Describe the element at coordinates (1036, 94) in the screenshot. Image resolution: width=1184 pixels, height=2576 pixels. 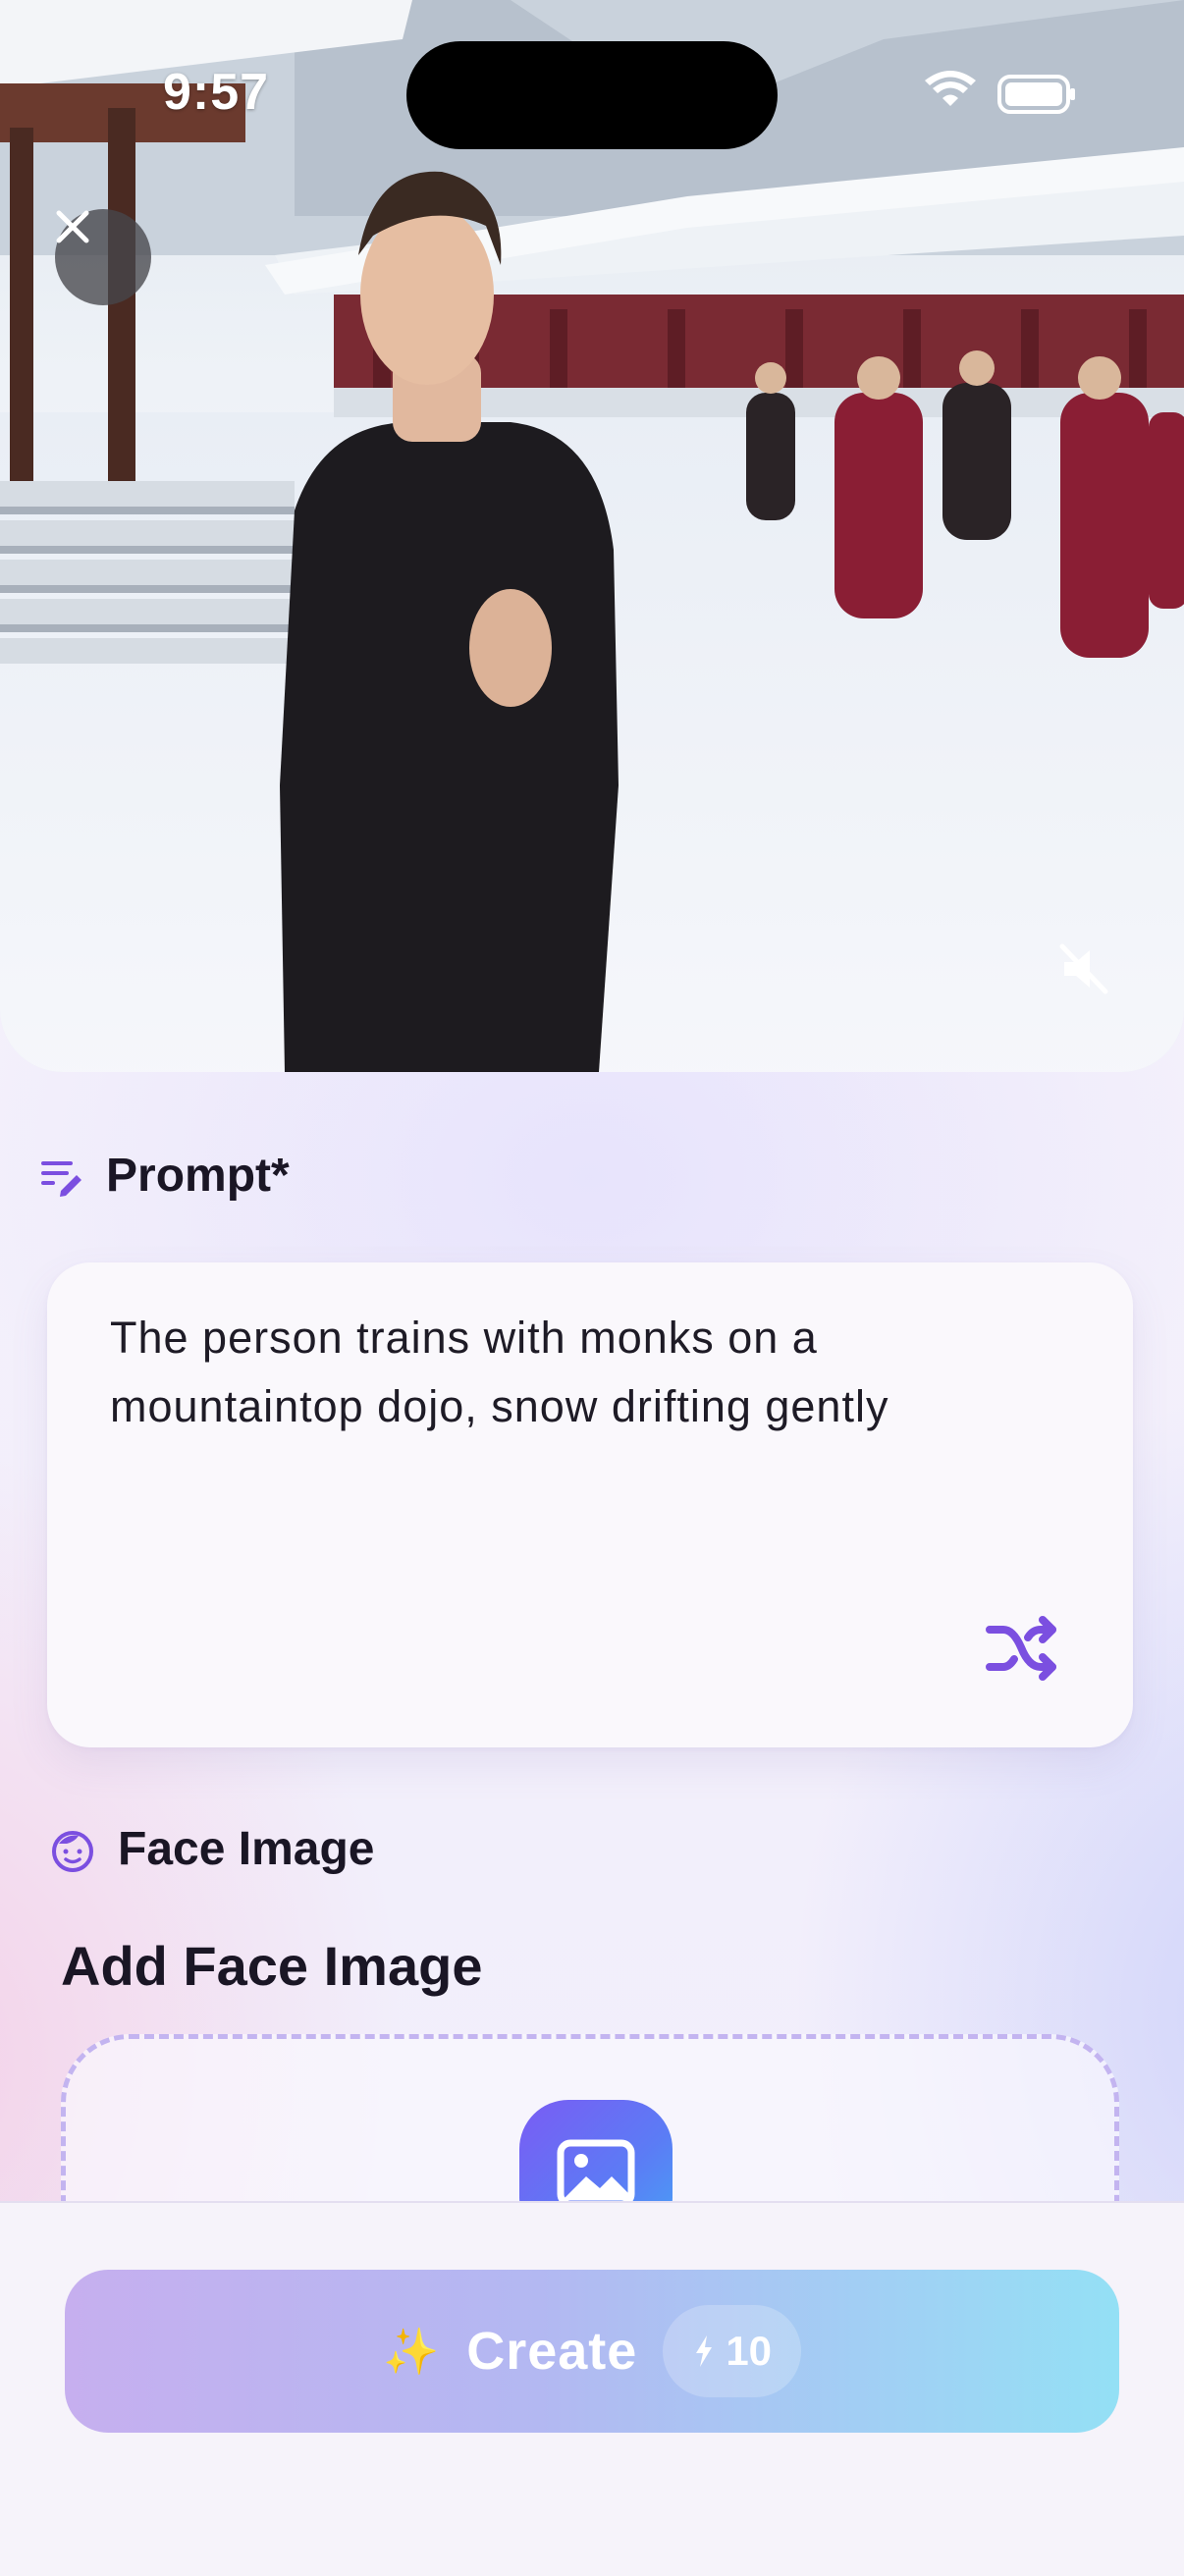
I see `battery-icon` at that location.